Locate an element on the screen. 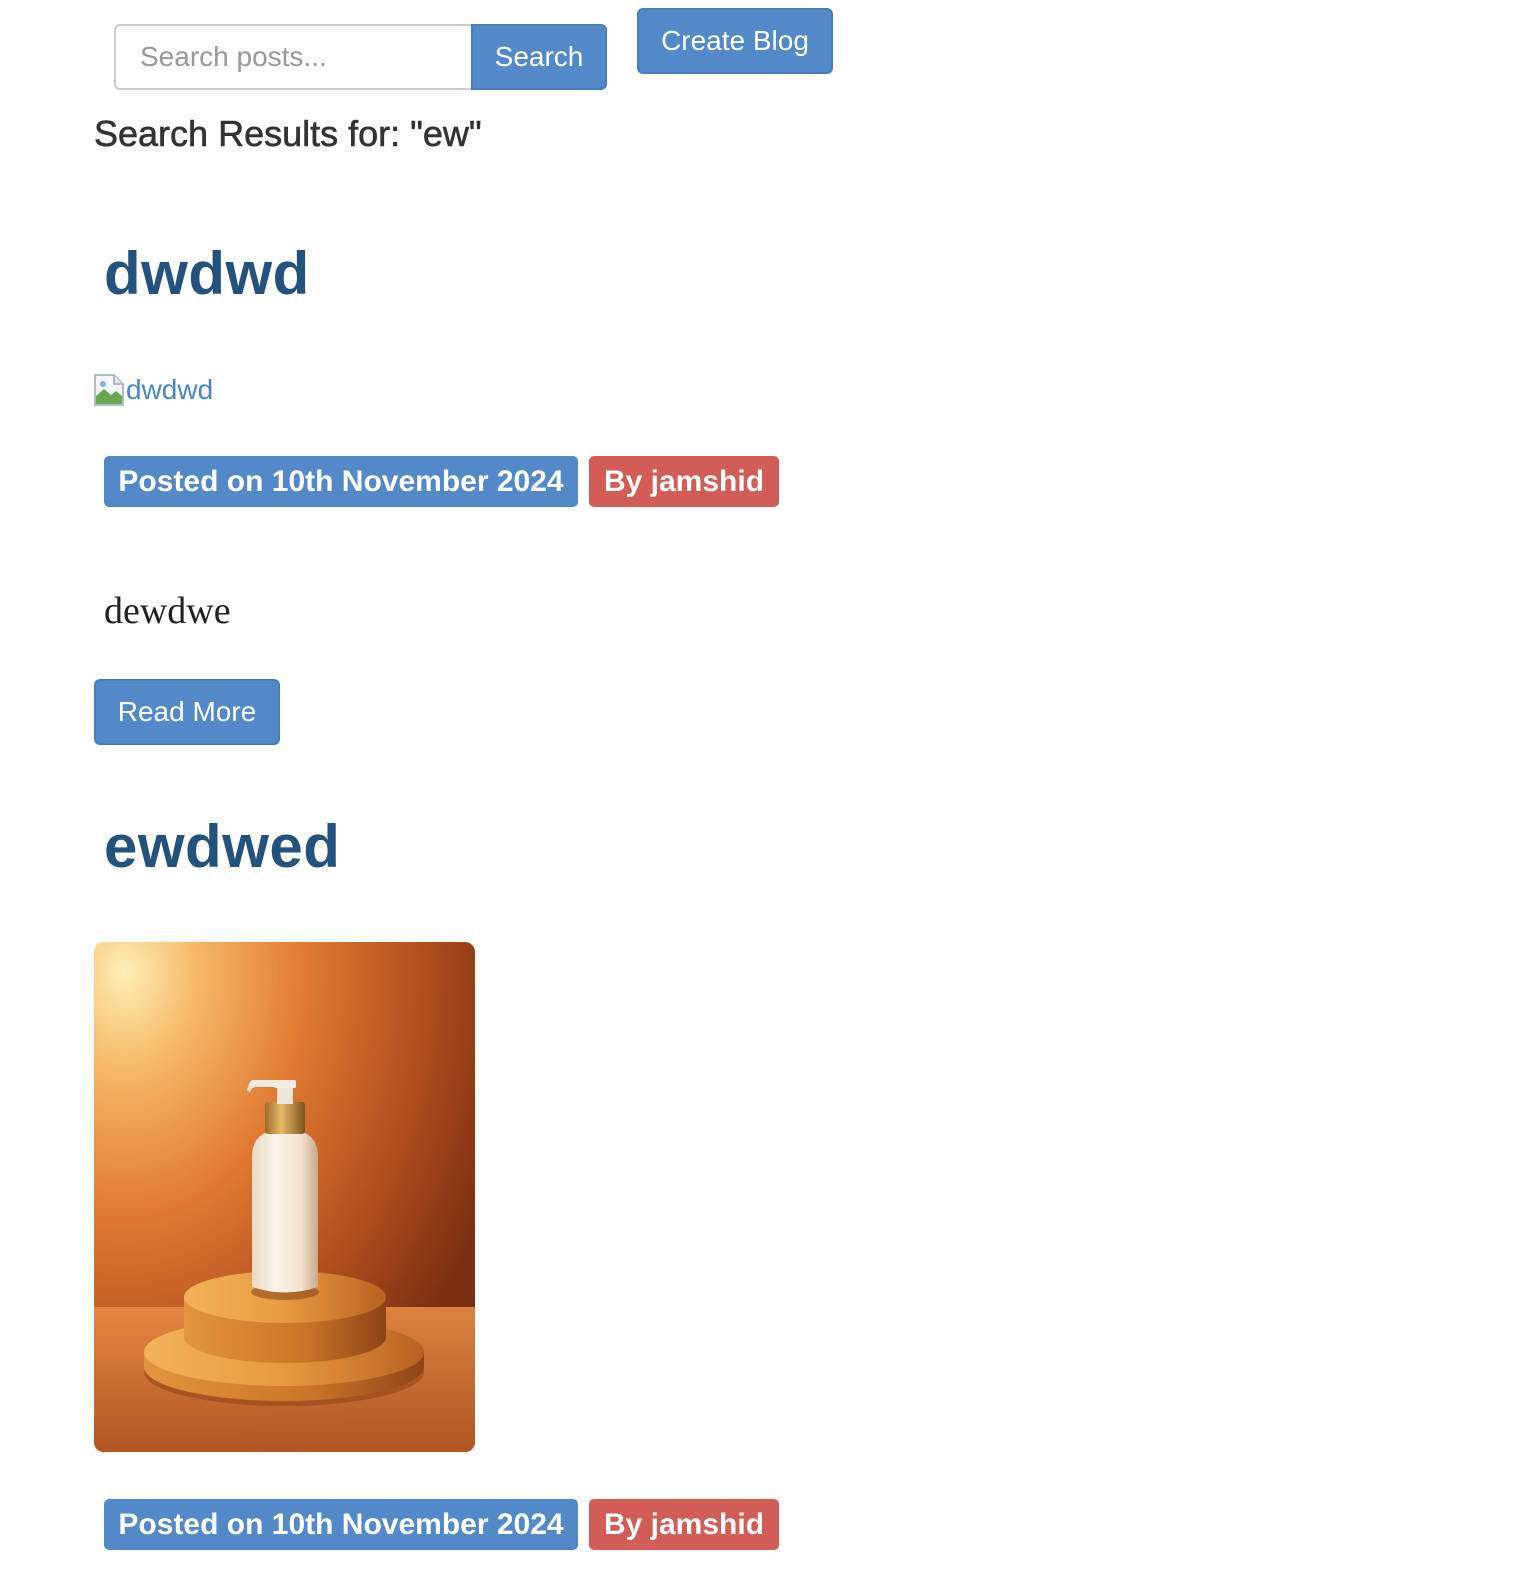 This screenshot has height=1594, width=1540. search-input is located at coordinates (293, 57).